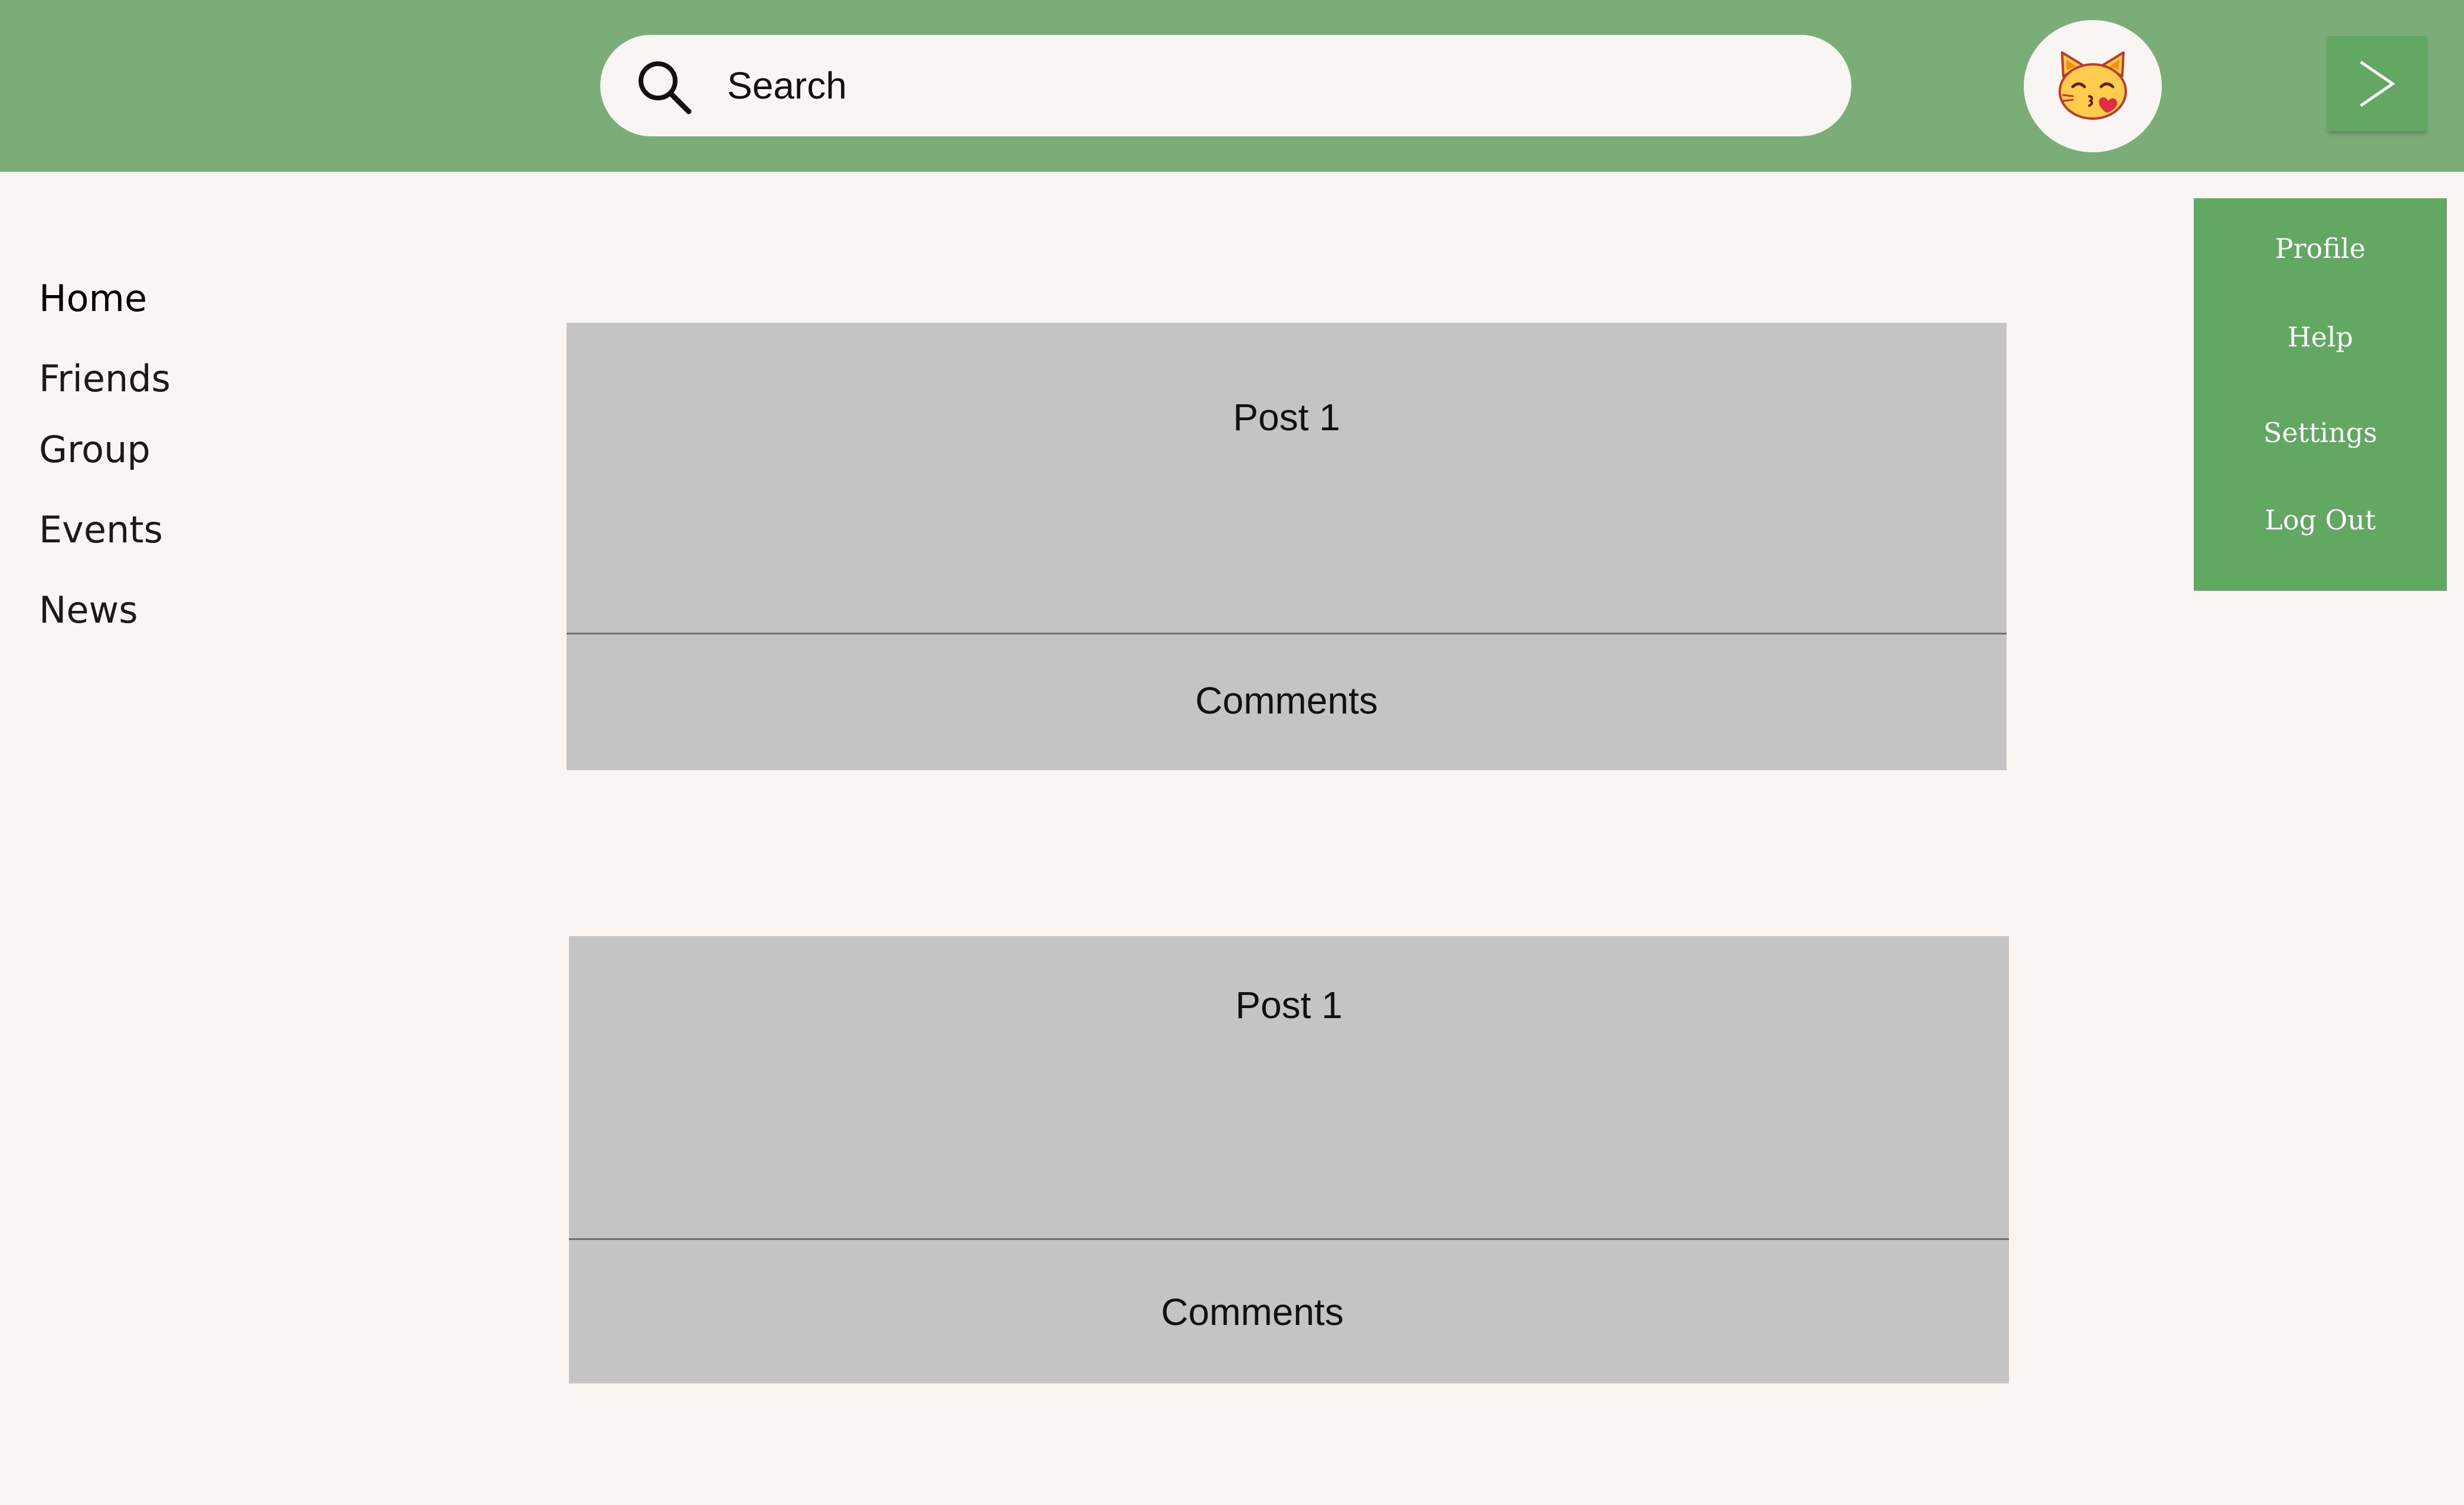 The image size is (2464, 1505). I want to click on menu-toggle-button, so click(2377, 83).